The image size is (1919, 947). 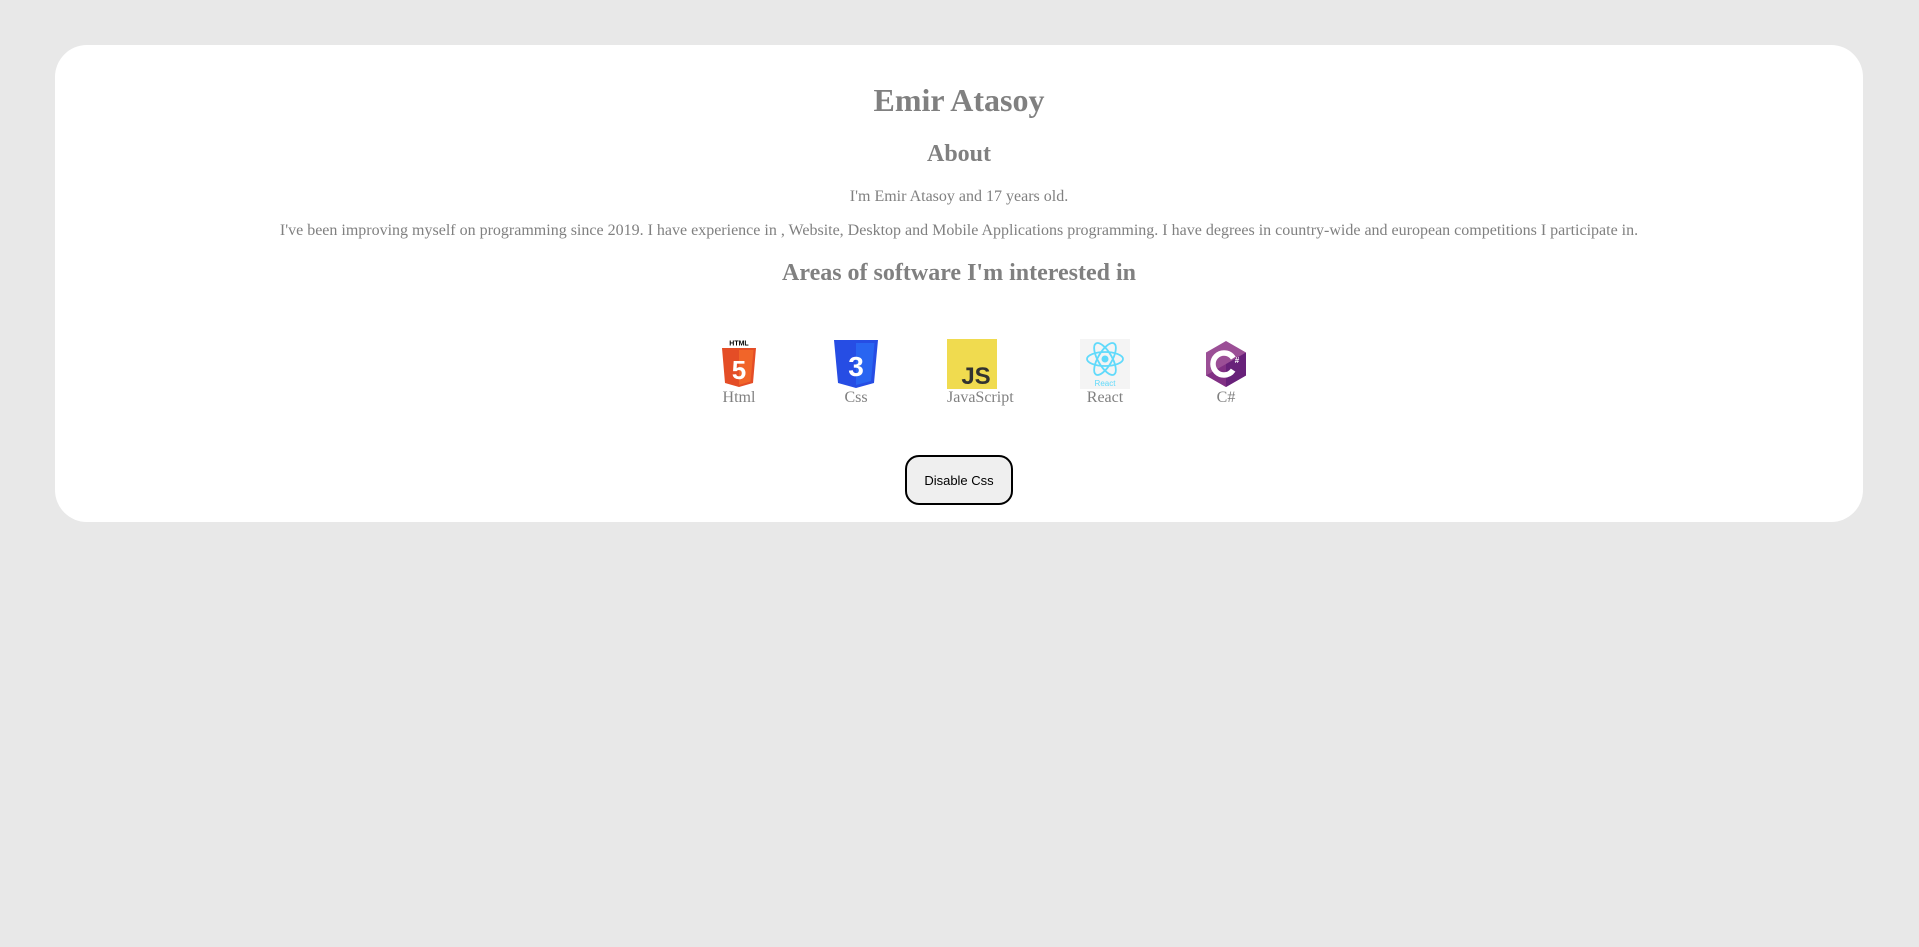 I want to click on about-heading: About, so click(x=959, y=154).